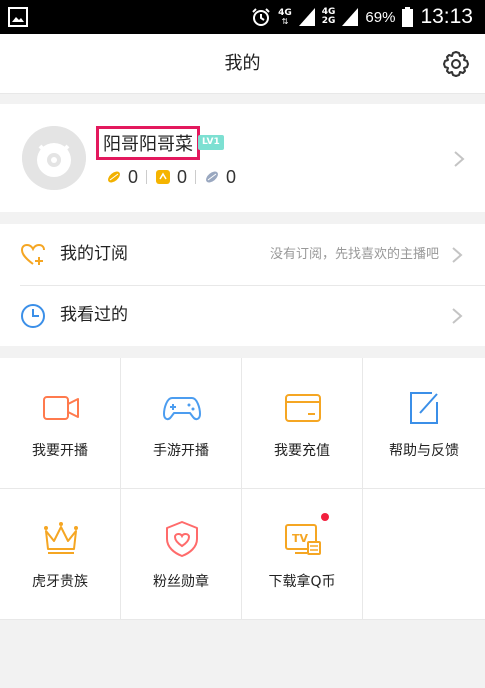  What do you see at coordinates (303, 408) in the screenshot?
I see `wallet-card-icon` at bounding box center [303, 408].